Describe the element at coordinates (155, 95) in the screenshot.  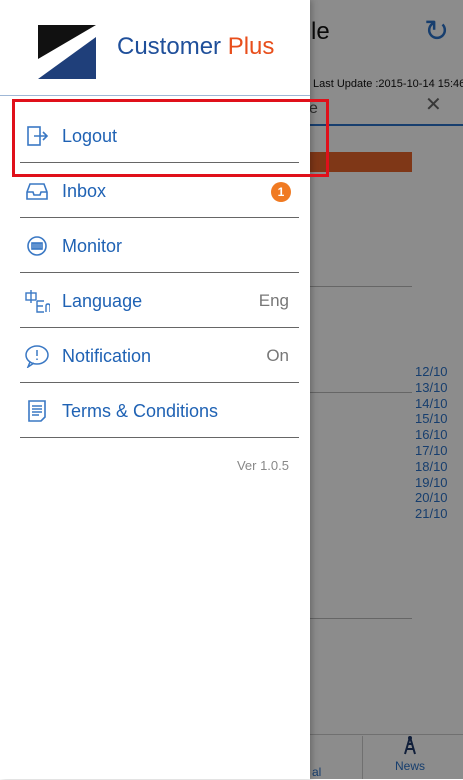
I see `header-divider` at that location.